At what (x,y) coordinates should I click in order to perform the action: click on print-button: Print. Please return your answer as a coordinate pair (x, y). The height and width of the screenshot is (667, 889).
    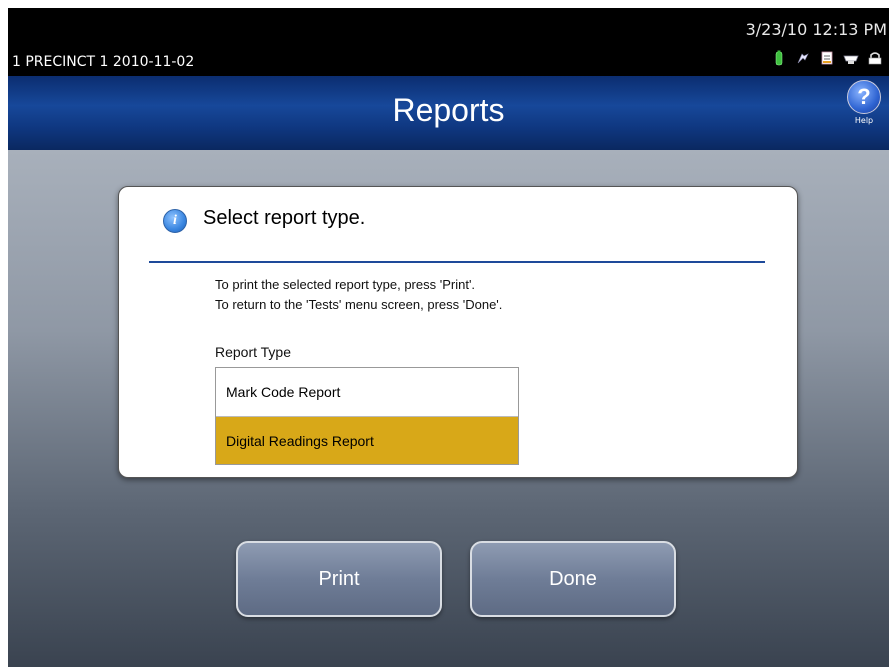
    Looking at the image, I should click on (339, 579).